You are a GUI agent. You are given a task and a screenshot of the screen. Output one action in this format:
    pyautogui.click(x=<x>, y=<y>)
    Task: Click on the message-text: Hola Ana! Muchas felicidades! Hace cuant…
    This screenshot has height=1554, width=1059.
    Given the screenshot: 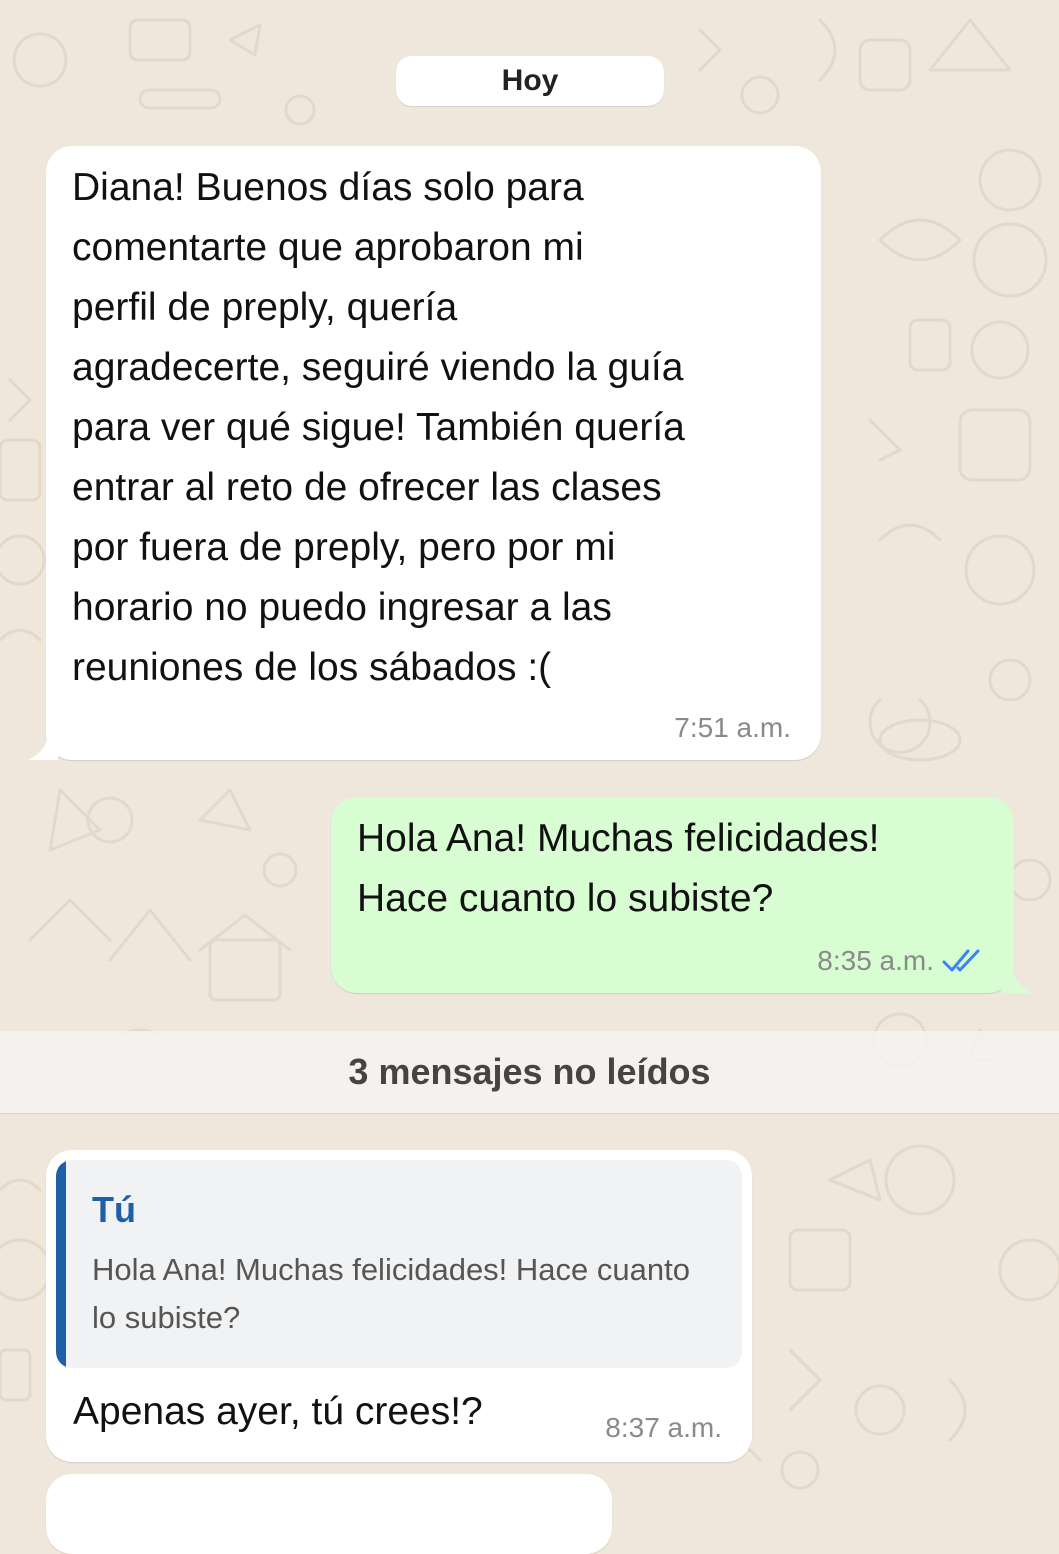 What is the action you would take?
    pyautogui.click(x=618, y=868)
    